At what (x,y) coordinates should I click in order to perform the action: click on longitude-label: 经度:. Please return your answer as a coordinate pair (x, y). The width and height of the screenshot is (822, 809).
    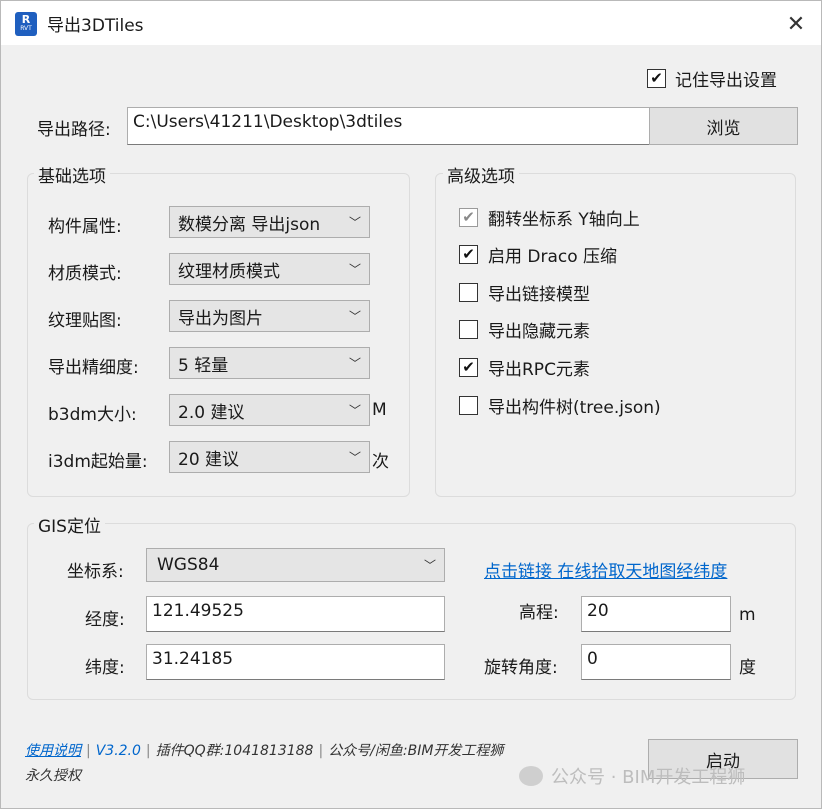
    Looking at the image, I should click on (105, 620).